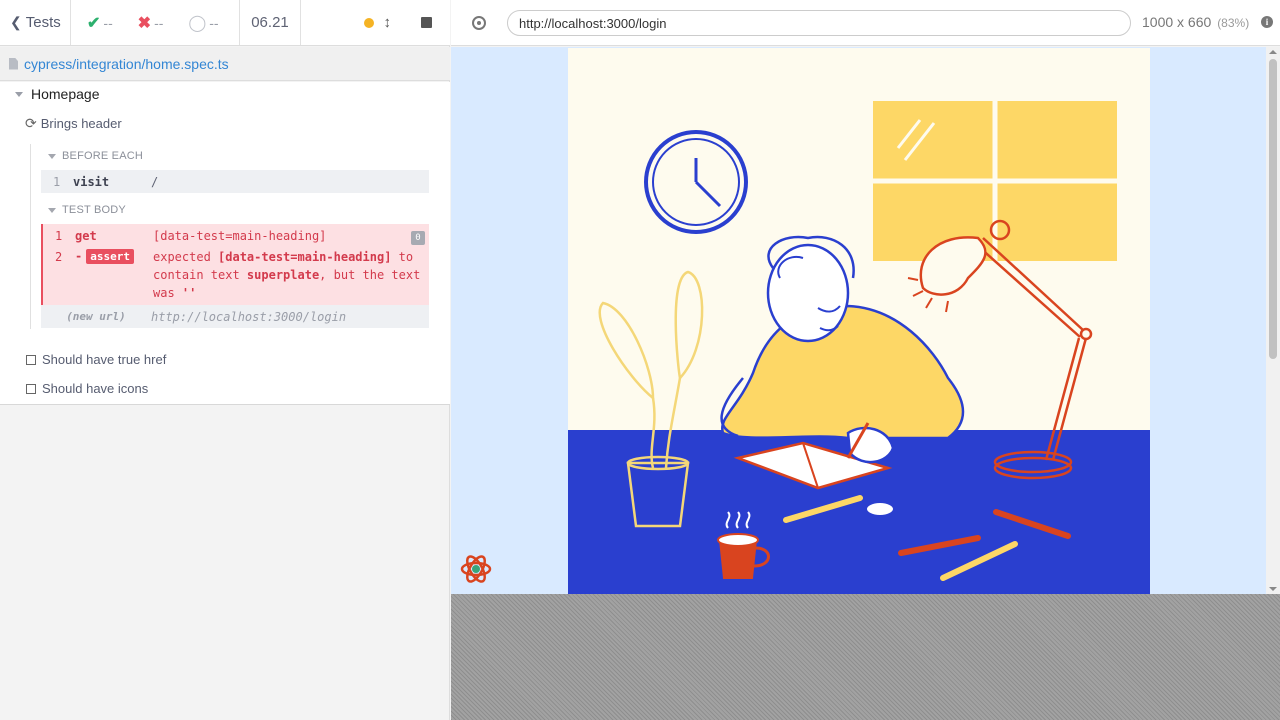 The width and height of the screenshot is (1280, 720). I want to click on url-bar: http://localhost:3000/login, so click(819, 23).